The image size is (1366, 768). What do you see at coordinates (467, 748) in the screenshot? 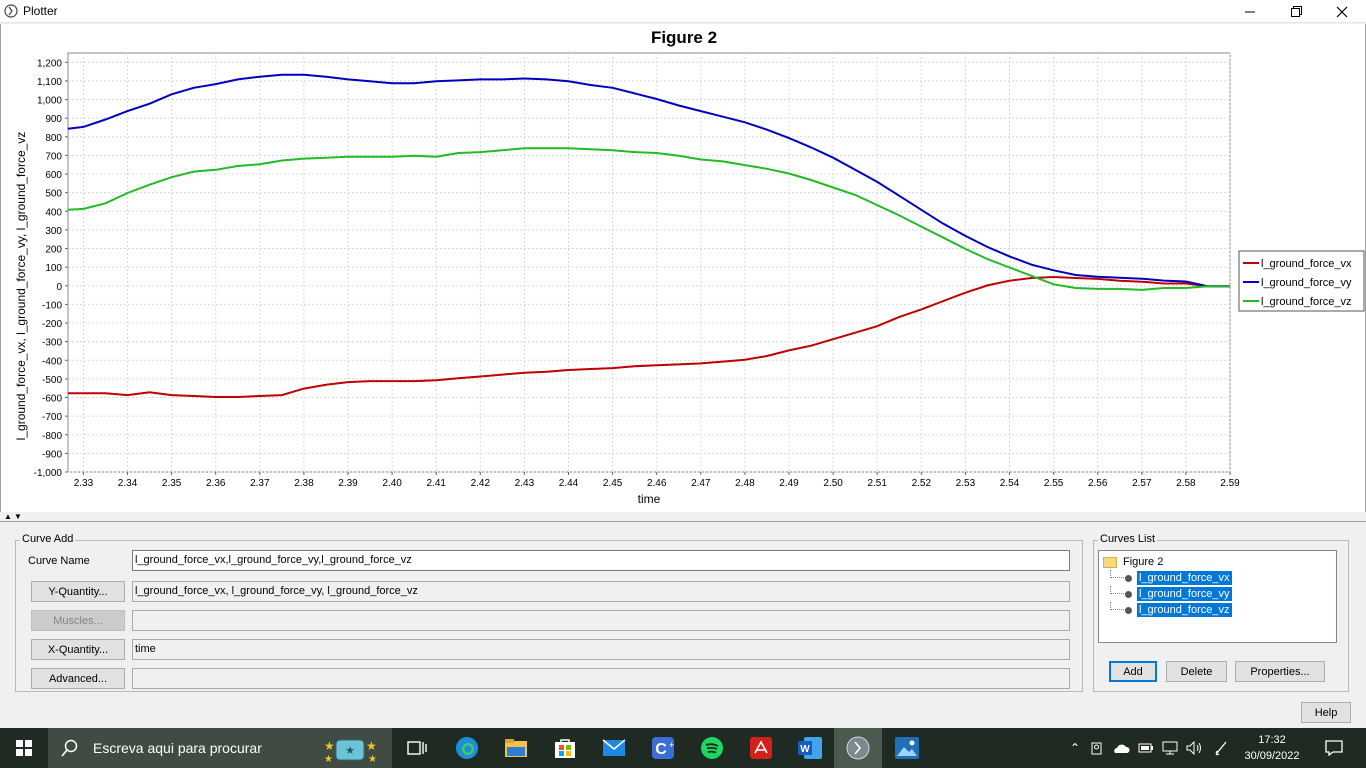
I see `edge-icon` at bounding box center [467, 748].